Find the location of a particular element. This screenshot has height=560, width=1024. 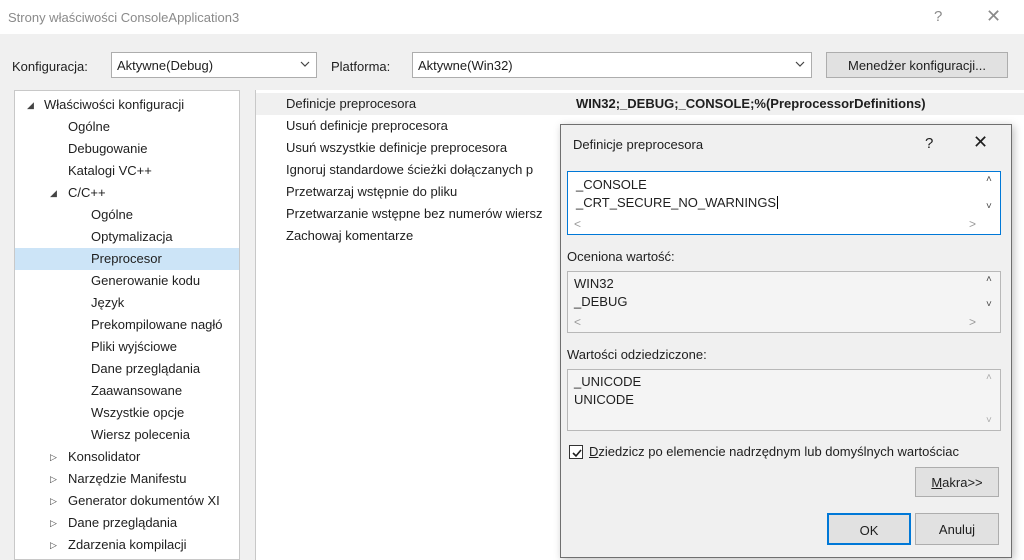

tree-item-xml-doc-generator: ▷ Generator dokumentów XI is located at coordinates (127, 501).